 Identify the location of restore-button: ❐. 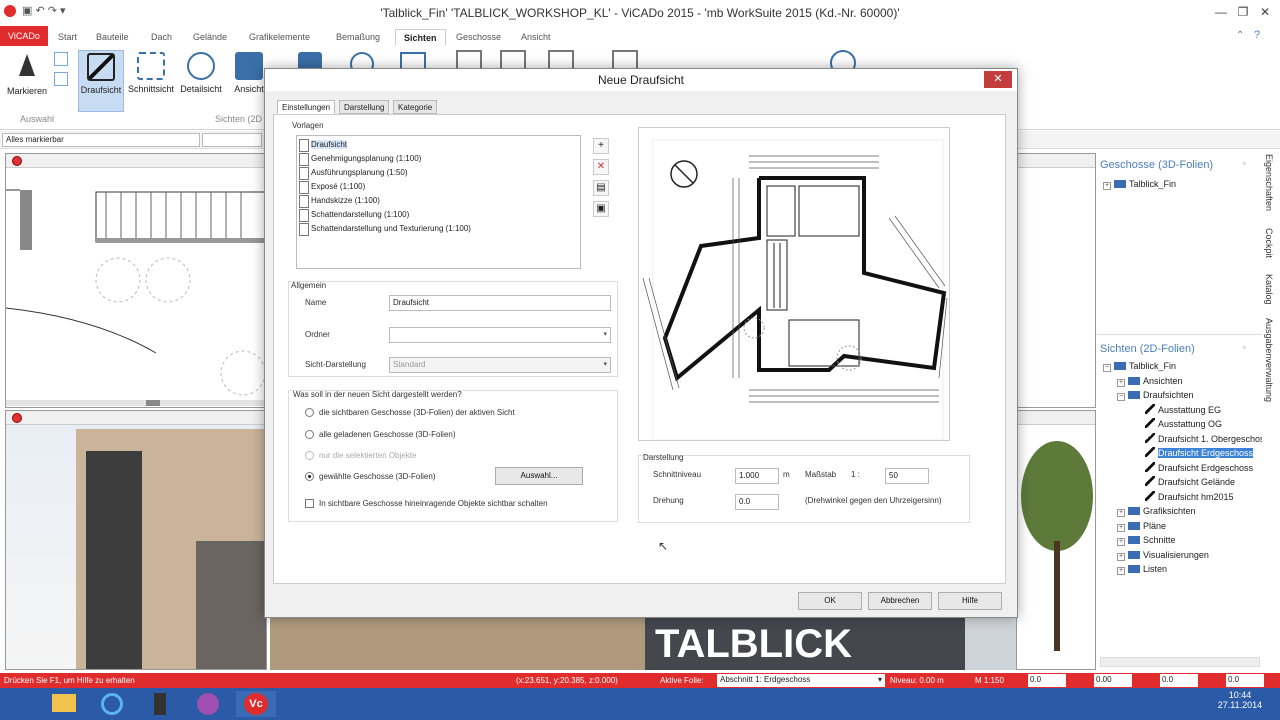
(1243, 12).